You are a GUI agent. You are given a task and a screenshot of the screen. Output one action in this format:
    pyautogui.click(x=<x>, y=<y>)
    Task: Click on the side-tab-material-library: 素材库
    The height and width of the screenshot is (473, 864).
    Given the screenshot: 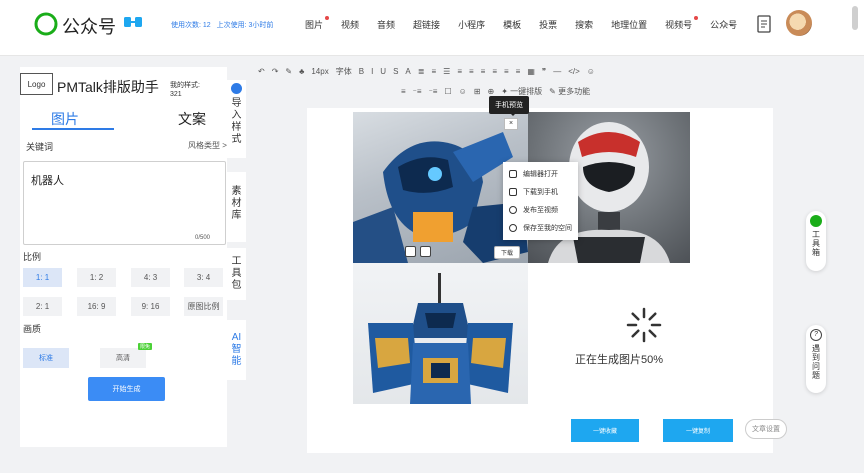 What is the action you would take?
    pyautogui.click(x=236, y=207)
    